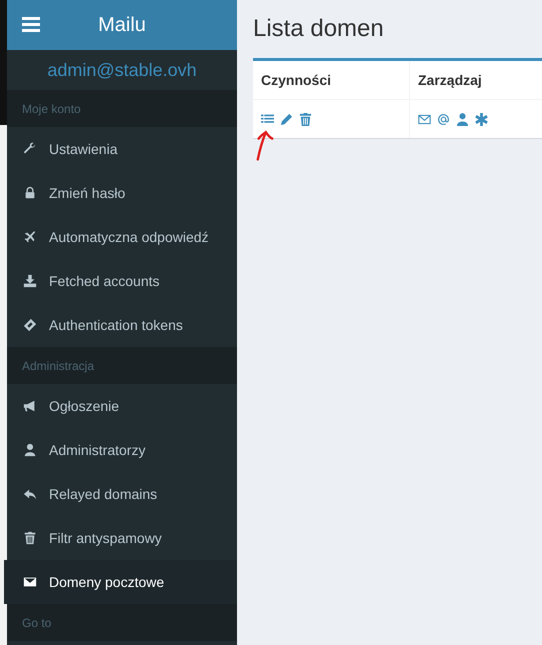 The height and width of the screenshot is (645, 542). Describe the element at coordinates (31, 24) in the screenshot. I see `menu-icon` at that location.